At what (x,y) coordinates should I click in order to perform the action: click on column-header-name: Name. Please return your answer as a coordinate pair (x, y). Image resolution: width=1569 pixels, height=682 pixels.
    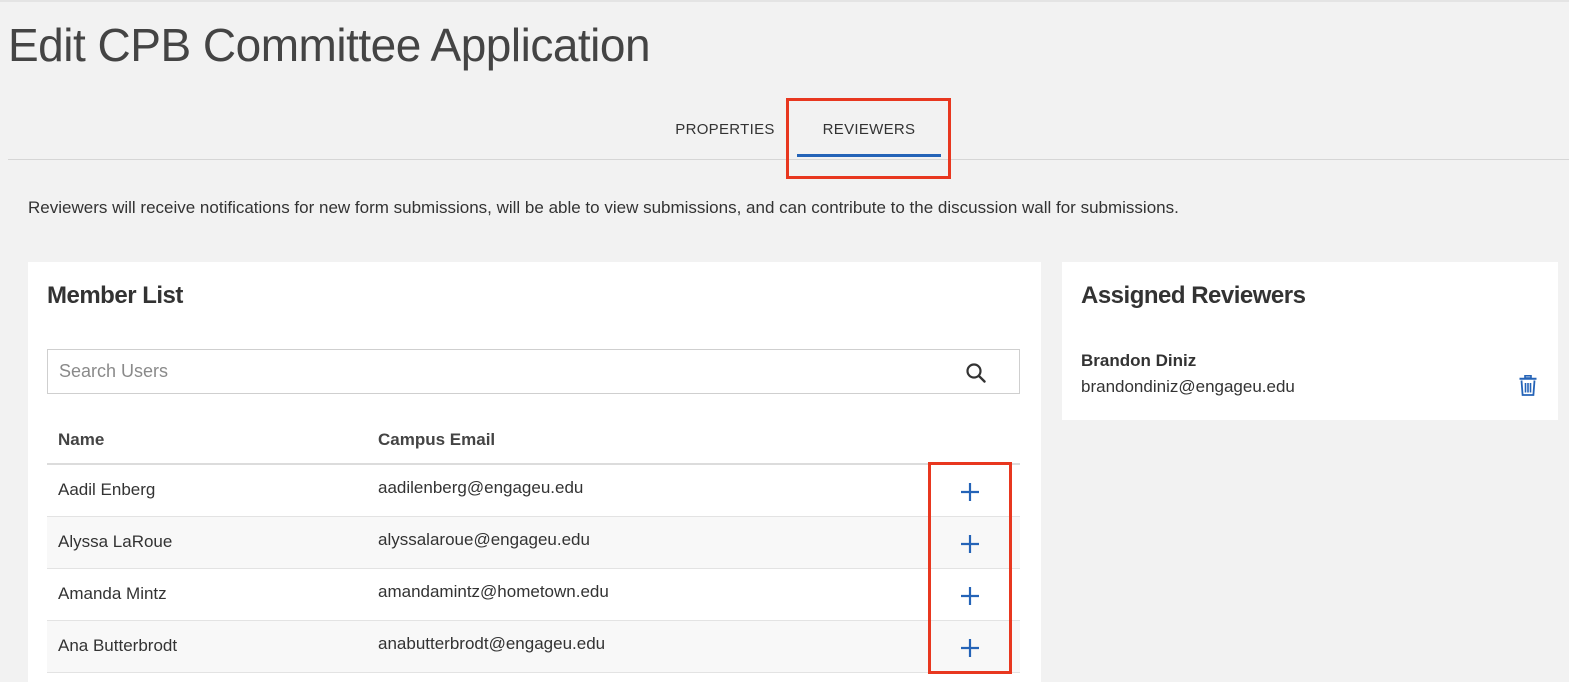
    Looking at the image, I should click on (81, 439).